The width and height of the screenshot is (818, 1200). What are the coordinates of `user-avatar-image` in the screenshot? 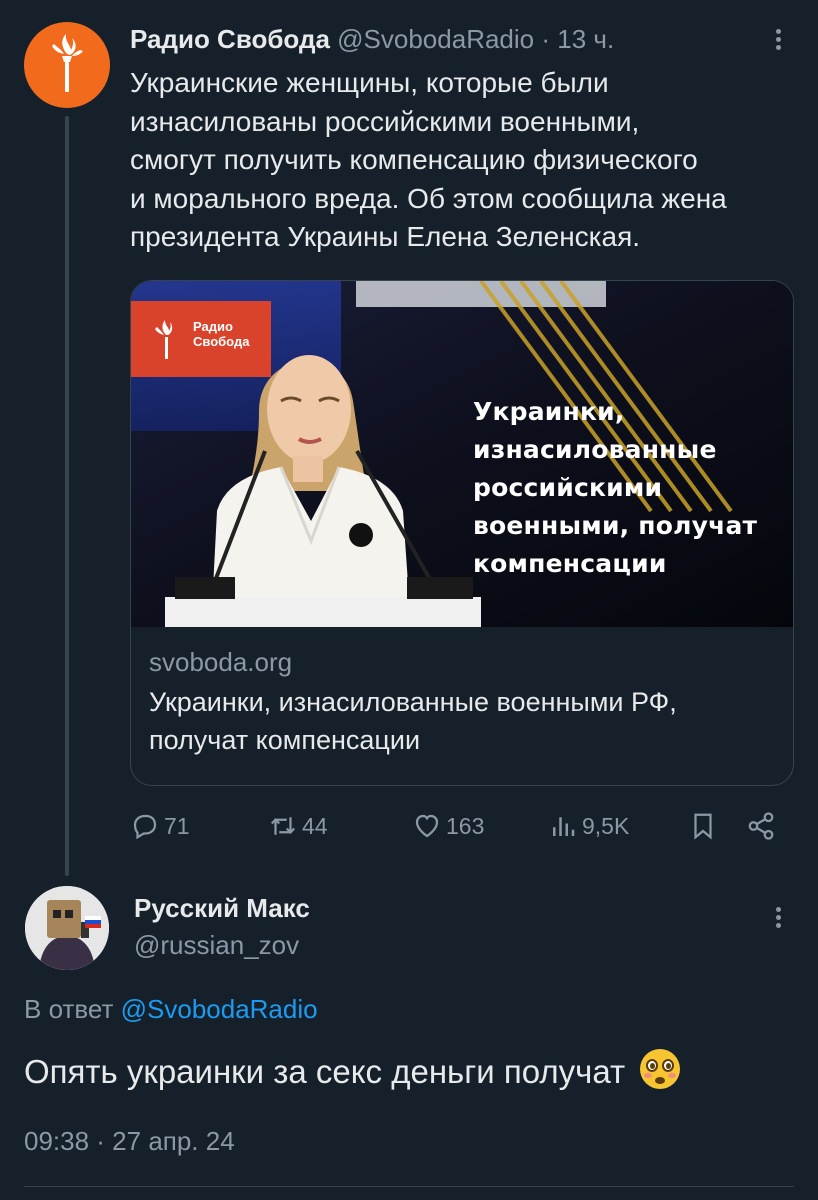 It's located at (67, 928).